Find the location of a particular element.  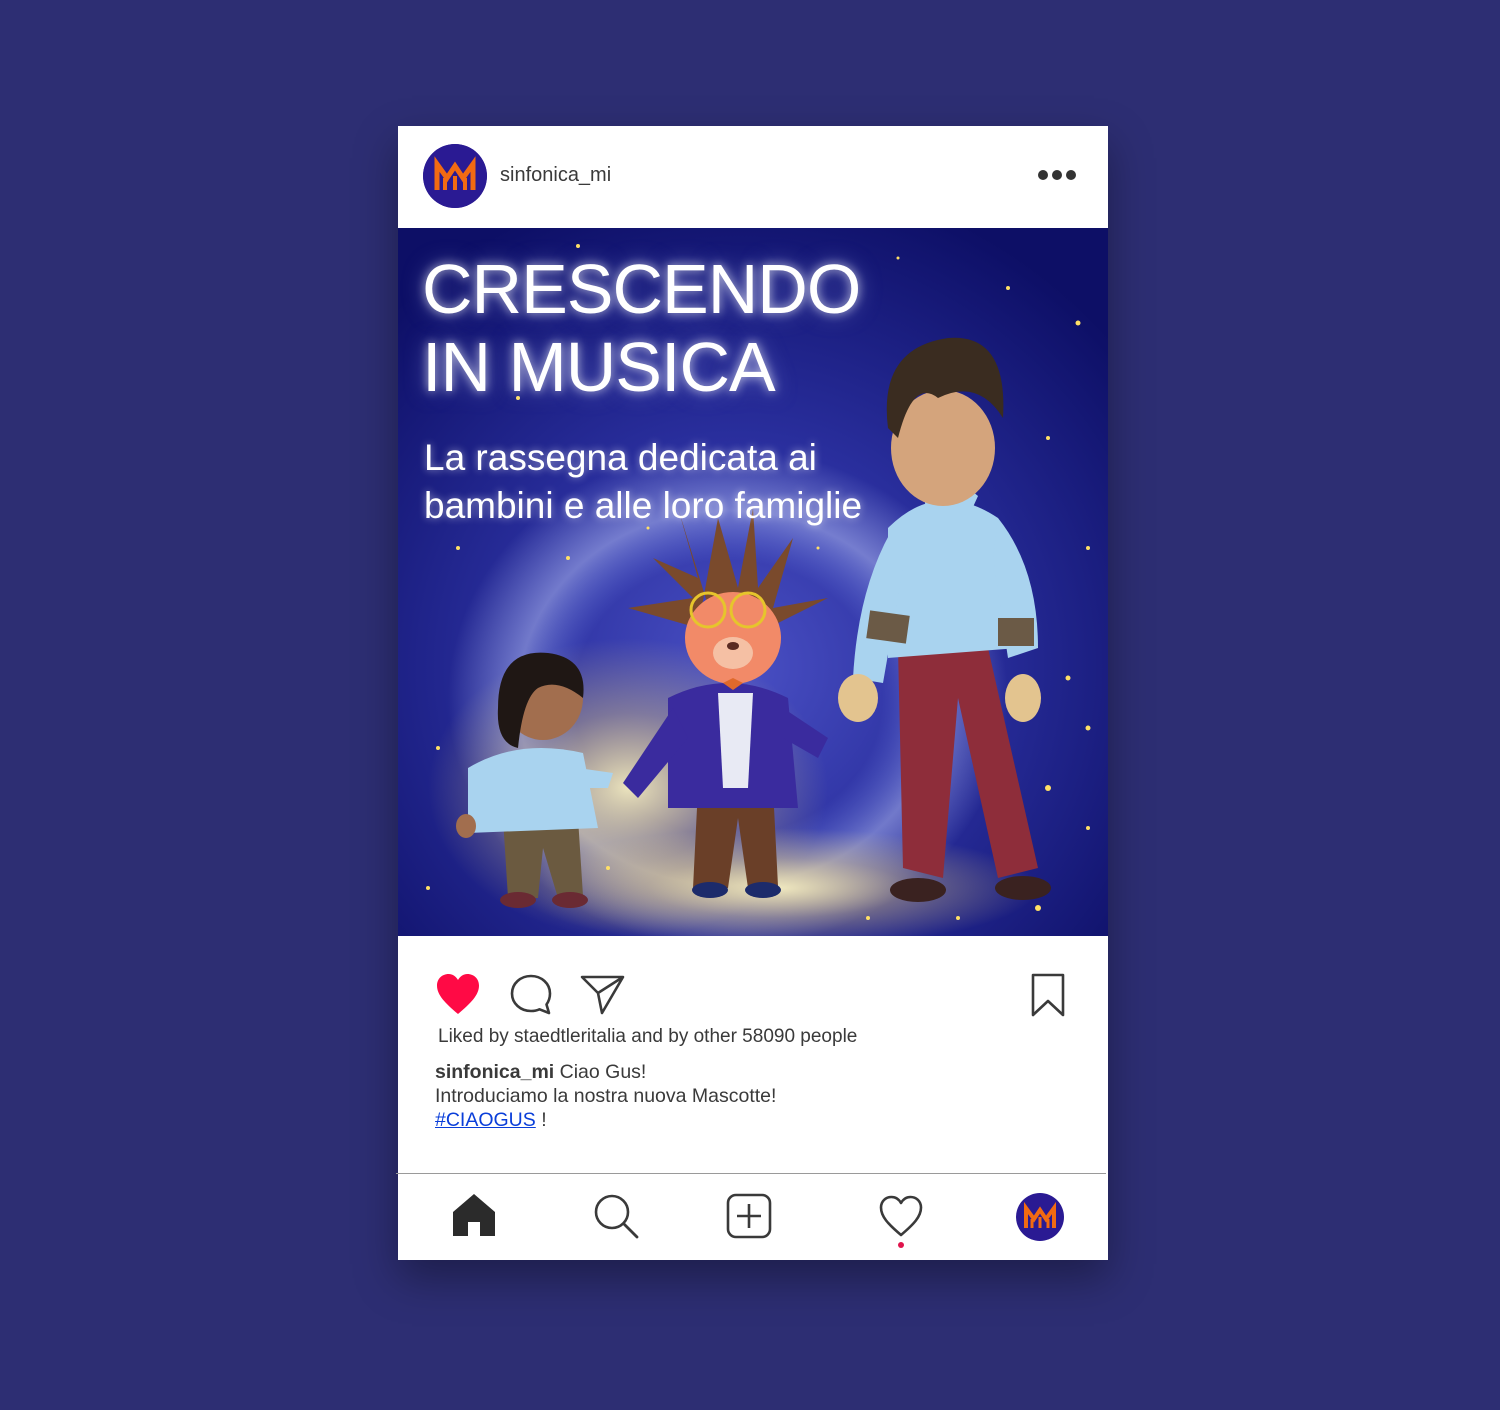

nav-activity is located at coordinates (901, 1221).